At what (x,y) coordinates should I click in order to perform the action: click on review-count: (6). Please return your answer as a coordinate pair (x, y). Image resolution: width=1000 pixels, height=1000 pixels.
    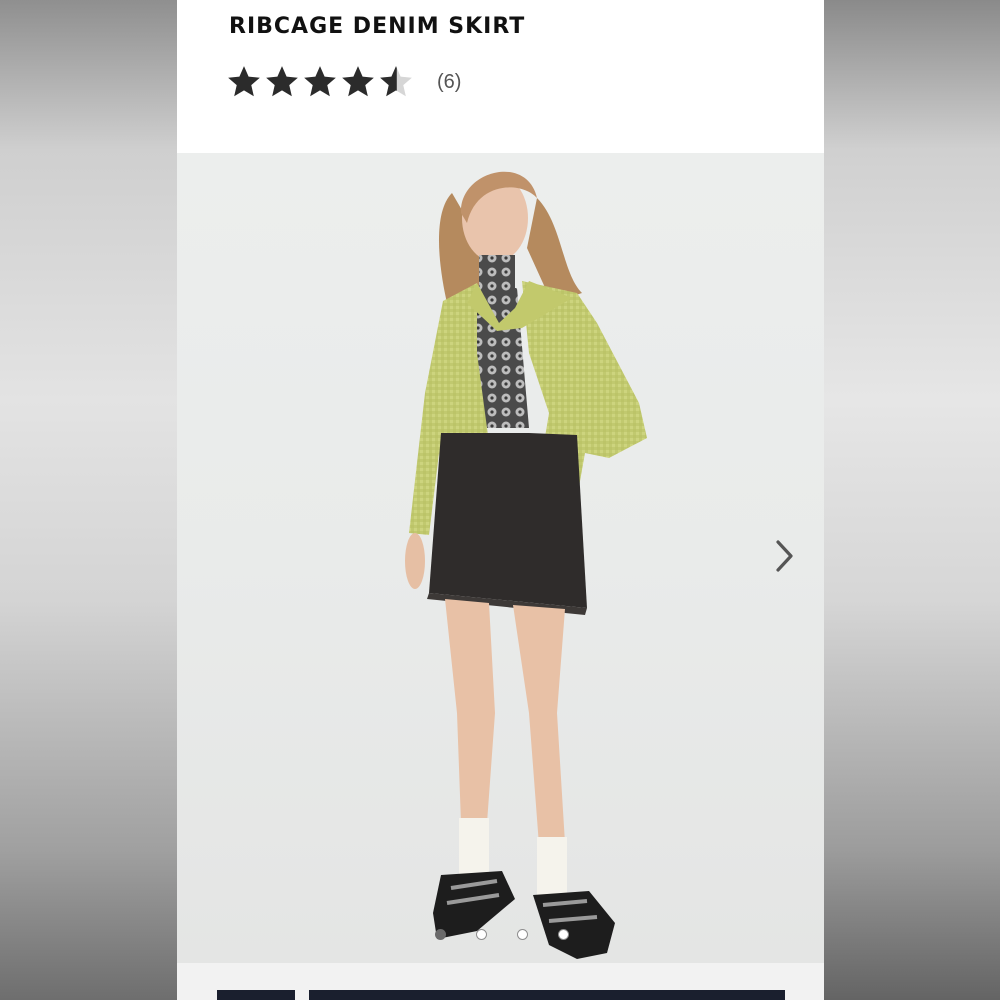
    Looking at the image, I should click on (449, 82).